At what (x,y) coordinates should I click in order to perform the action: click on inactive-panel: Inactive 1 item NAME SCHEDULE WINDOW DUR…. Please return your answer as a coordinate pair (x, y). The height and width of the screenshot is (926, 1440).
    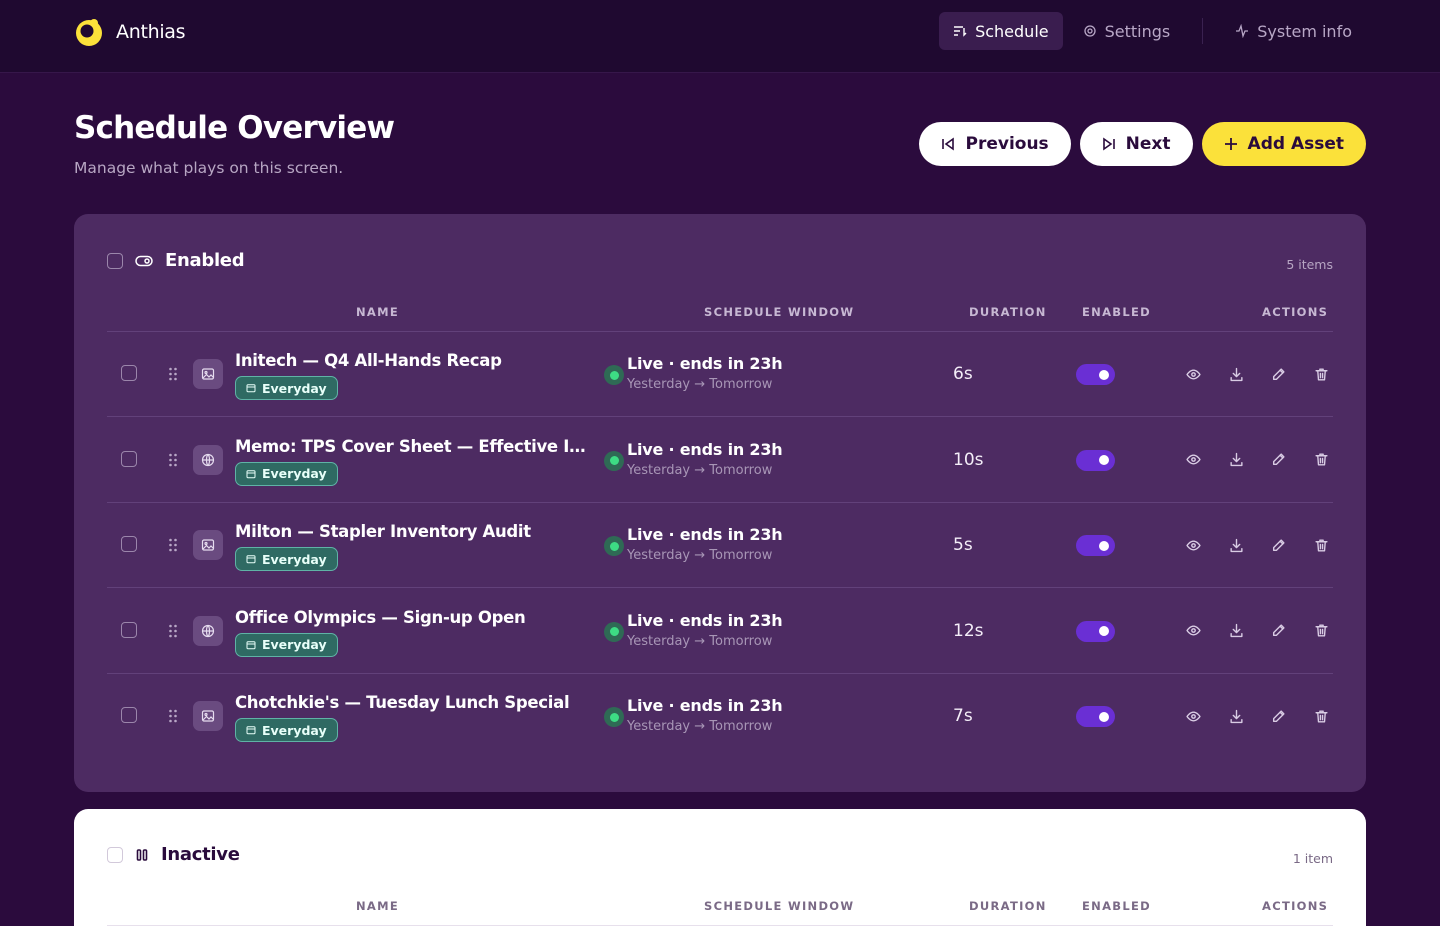
    Looking at the image, I should click on (720, 867).